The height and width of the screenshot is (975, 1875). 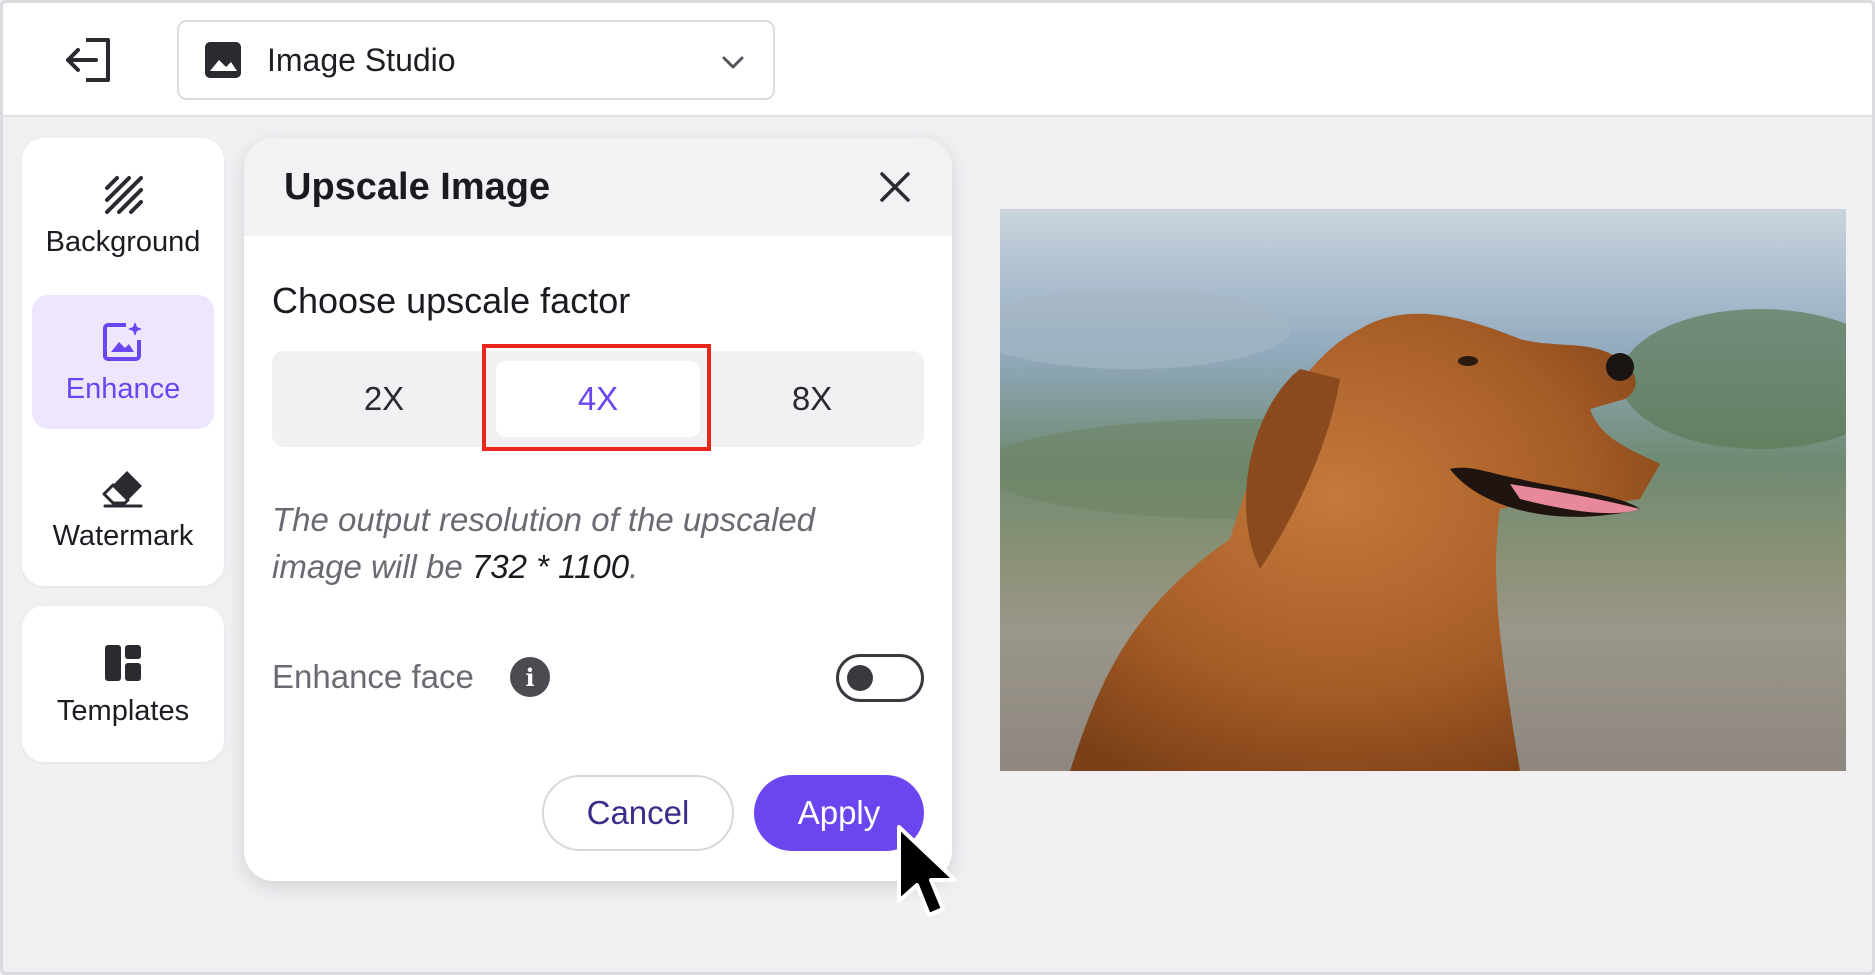 What do you see at coordinates (223, 60) in the screenshot?
I see `image-icon` at bounding box center [223, 60].